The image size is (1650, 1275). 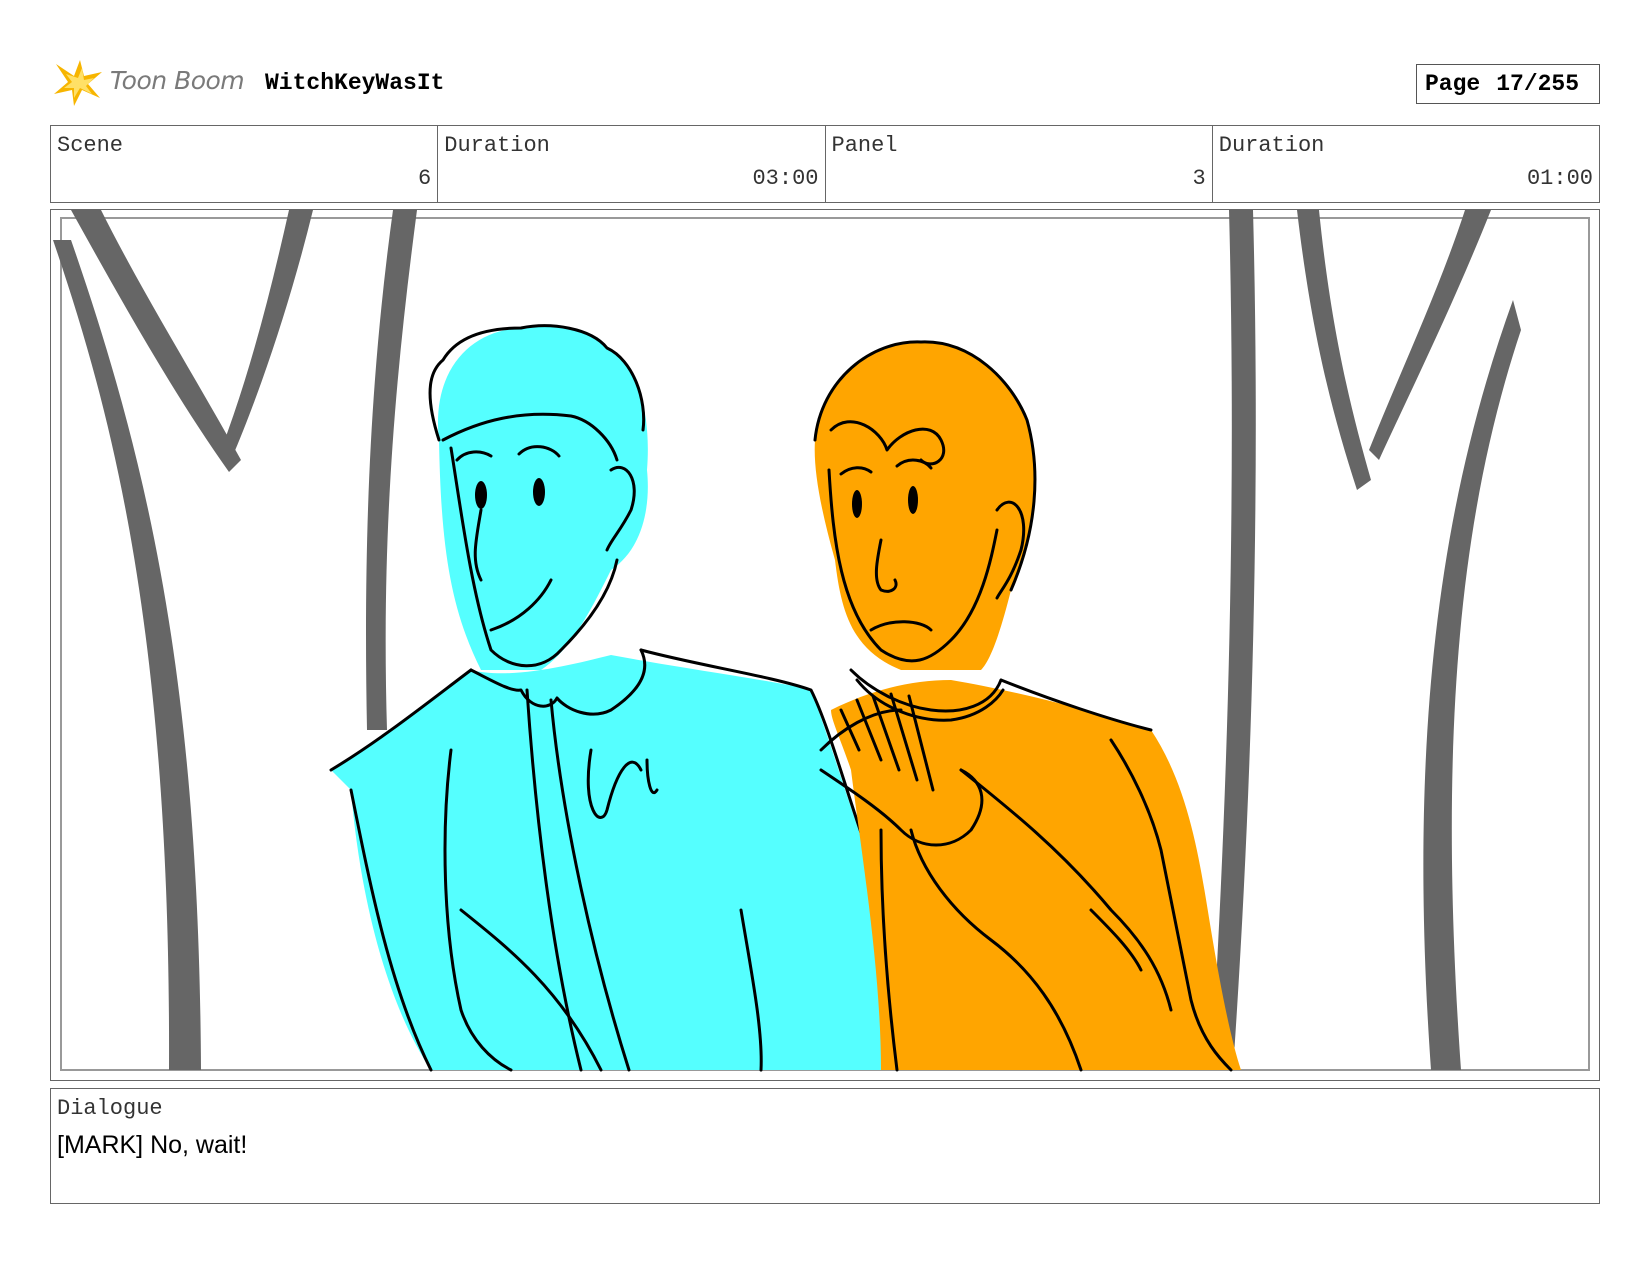 What do you see at coordinates (632, 164) in the screenshot?
I see `scene-duration-cell: Duration 03:00` at bounding box center [632, 164].